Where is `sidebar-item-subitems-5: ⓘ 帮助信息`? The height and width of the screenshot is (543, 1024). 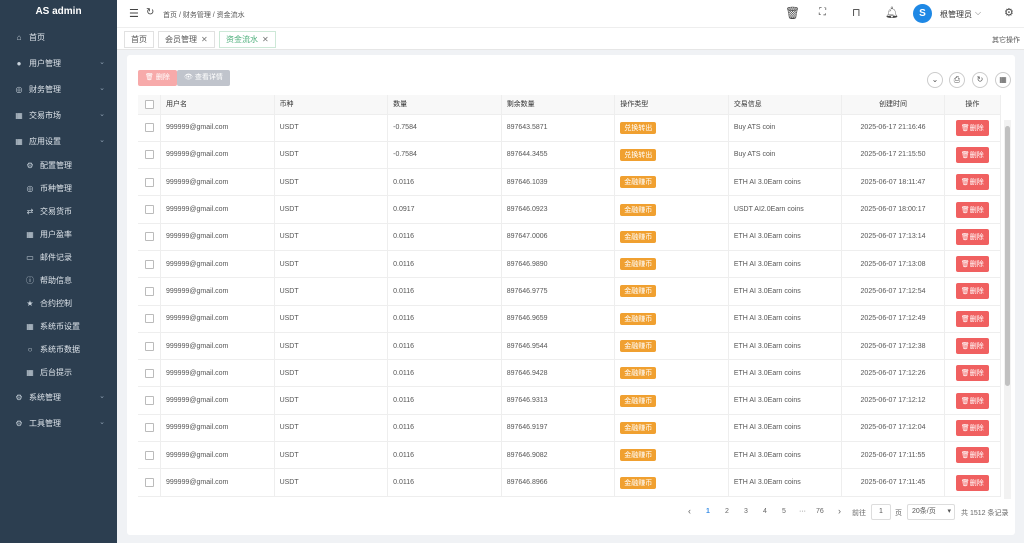
sidebar-item-subitems-5: ⓘ 帮助信息 is located at coordinates (58, 280).